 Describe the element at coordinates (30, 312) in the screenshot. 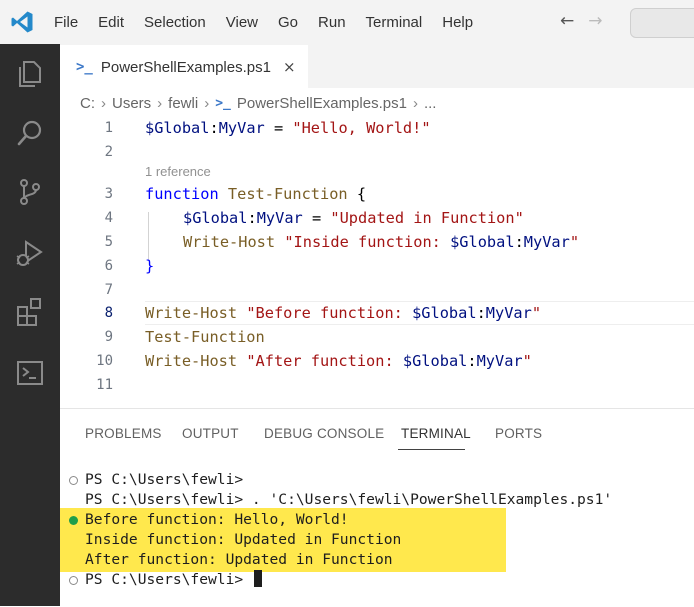

I see `extensions-icon` at that location.